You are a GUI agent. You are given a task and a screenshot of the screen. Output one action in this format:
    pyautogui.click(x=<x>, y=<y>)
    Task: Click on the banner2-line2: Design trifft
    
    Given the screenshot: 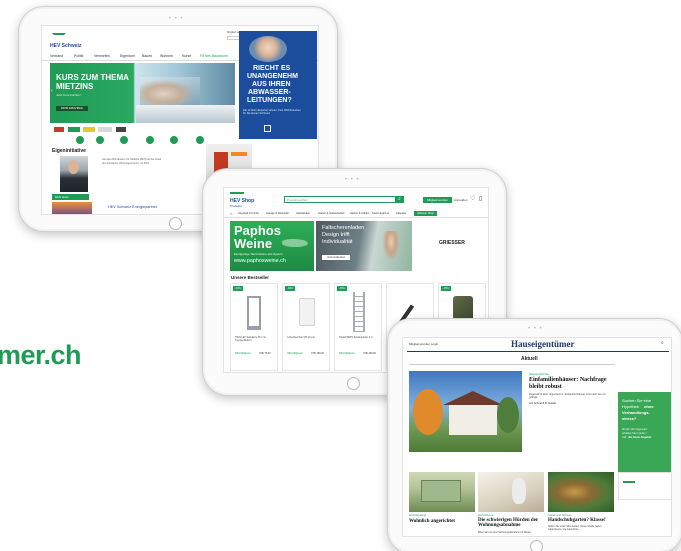 What is the action you would take?
    pyautogui.click(x=336, y=235)
    